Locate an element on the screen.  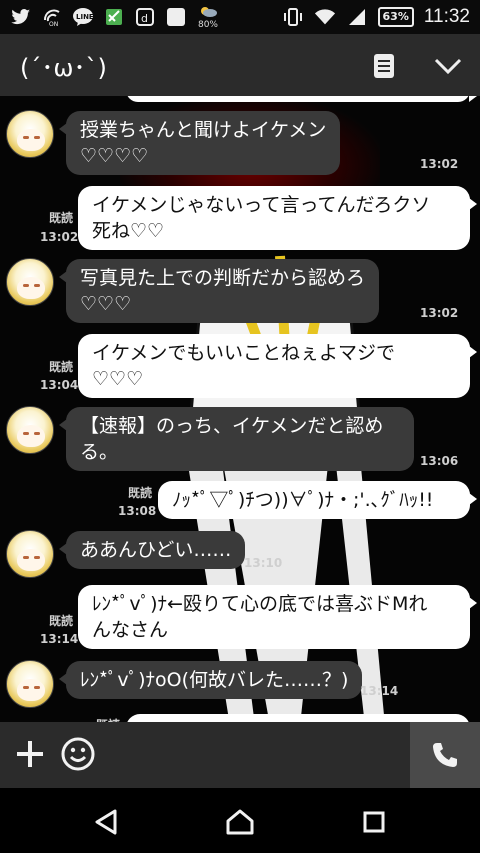
recents-button is located at coordinates (374, 822).